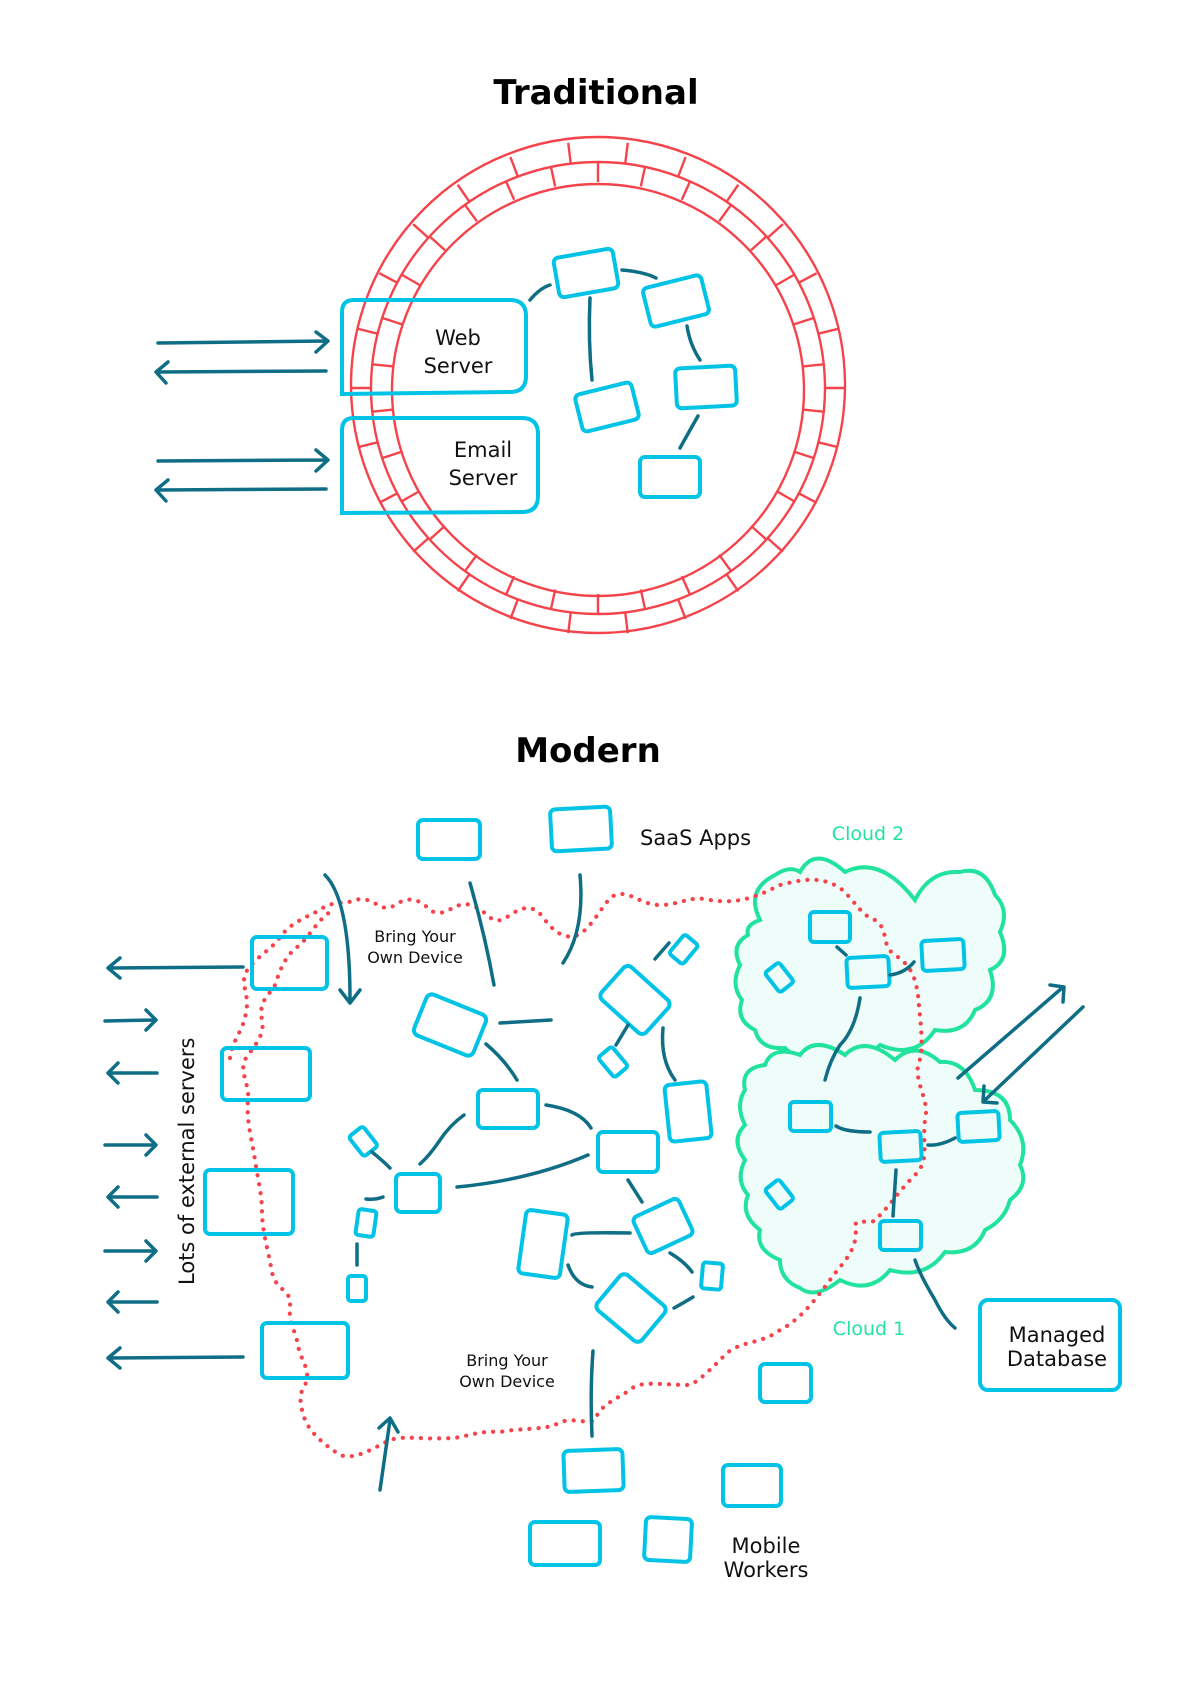 The image size is (1202, 1700). I want to click on cloud-2-label: Cloud 2, so click(868, 834).